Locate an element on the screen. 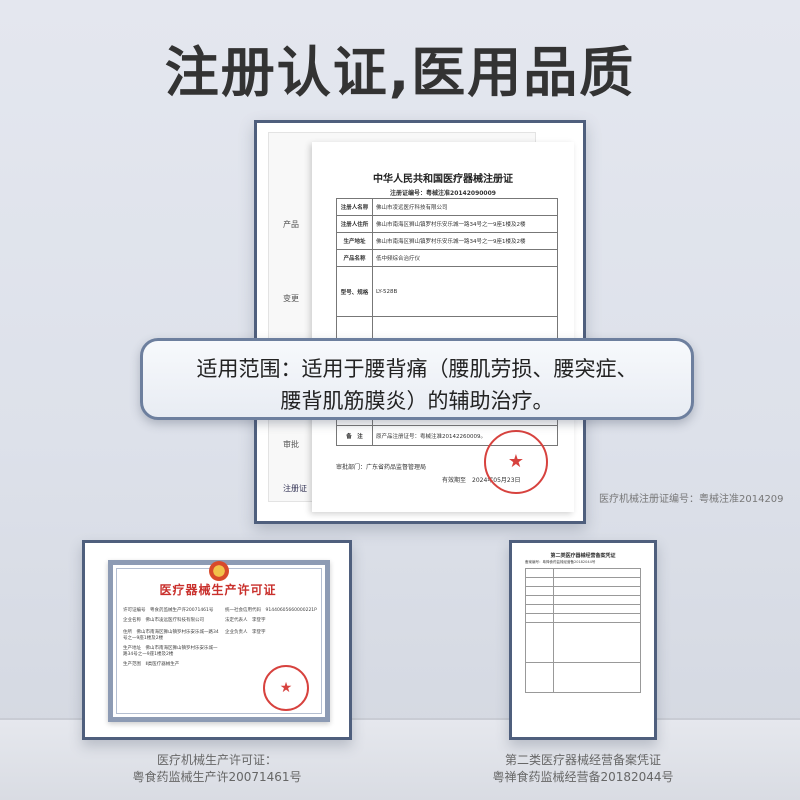  license-row: 生产地址 佛山市南海区狮山镇罗村乐安乐城一路34号之一9座1楼及2楼 is located at coordinates (170, 651).